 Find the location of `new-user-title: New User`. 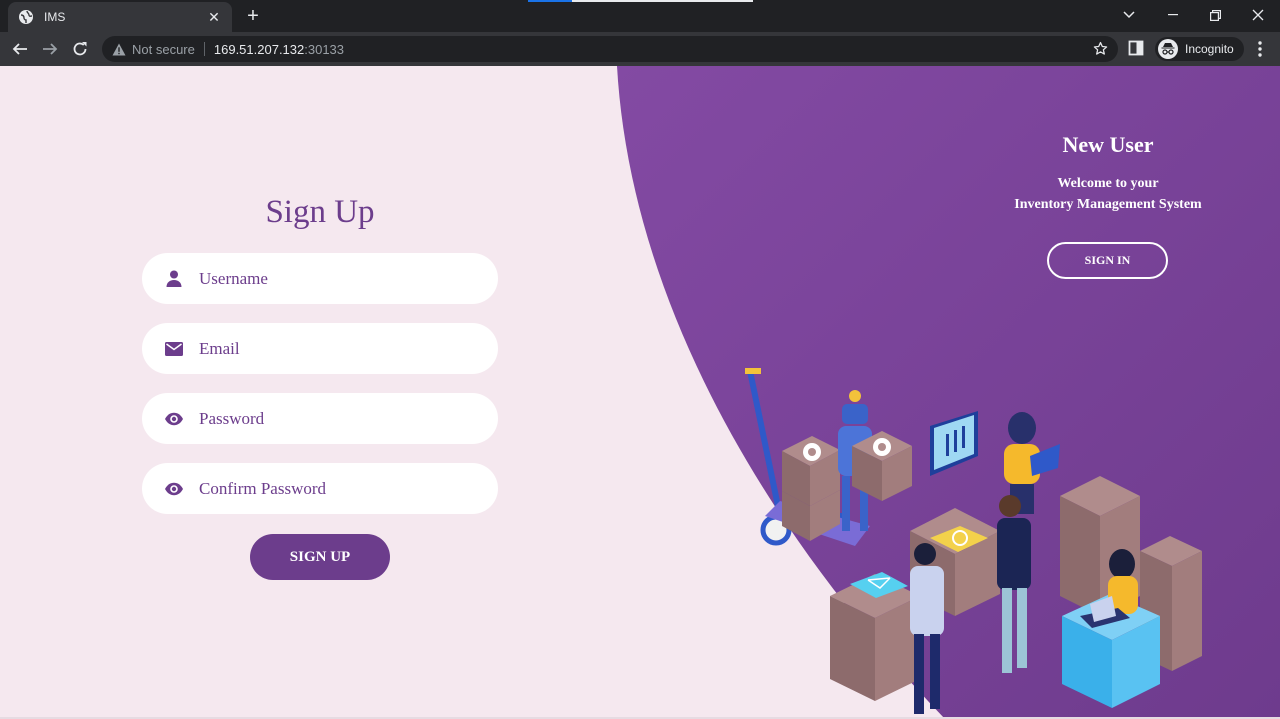

new-user-title: New User is located at coordinates (1108, 144).